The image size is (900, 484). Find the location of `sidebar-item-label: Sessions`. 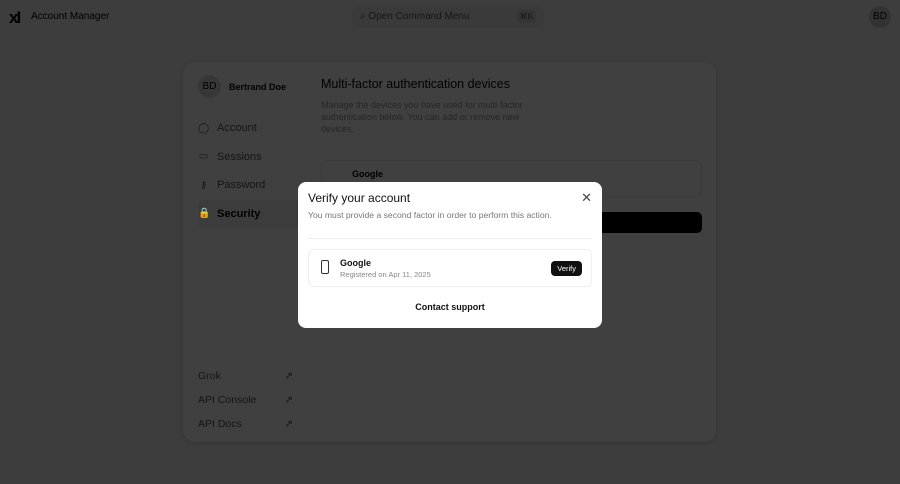

sidebar-item-label: Sessions is located at coordinates (239, 156).